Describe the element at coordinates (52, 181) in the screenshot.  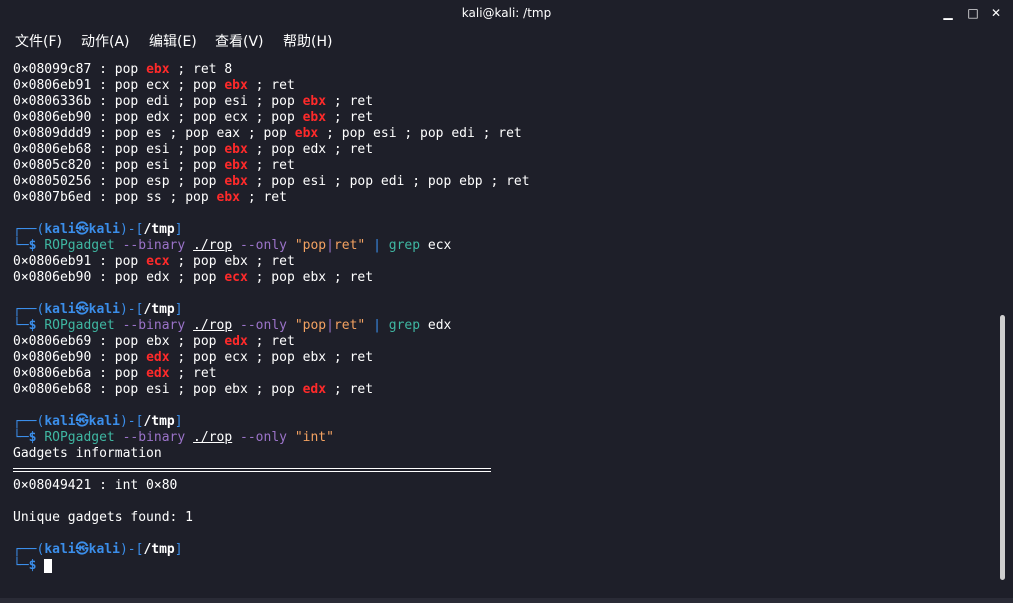
I see `gadget-address: 0×08050256` at that location.